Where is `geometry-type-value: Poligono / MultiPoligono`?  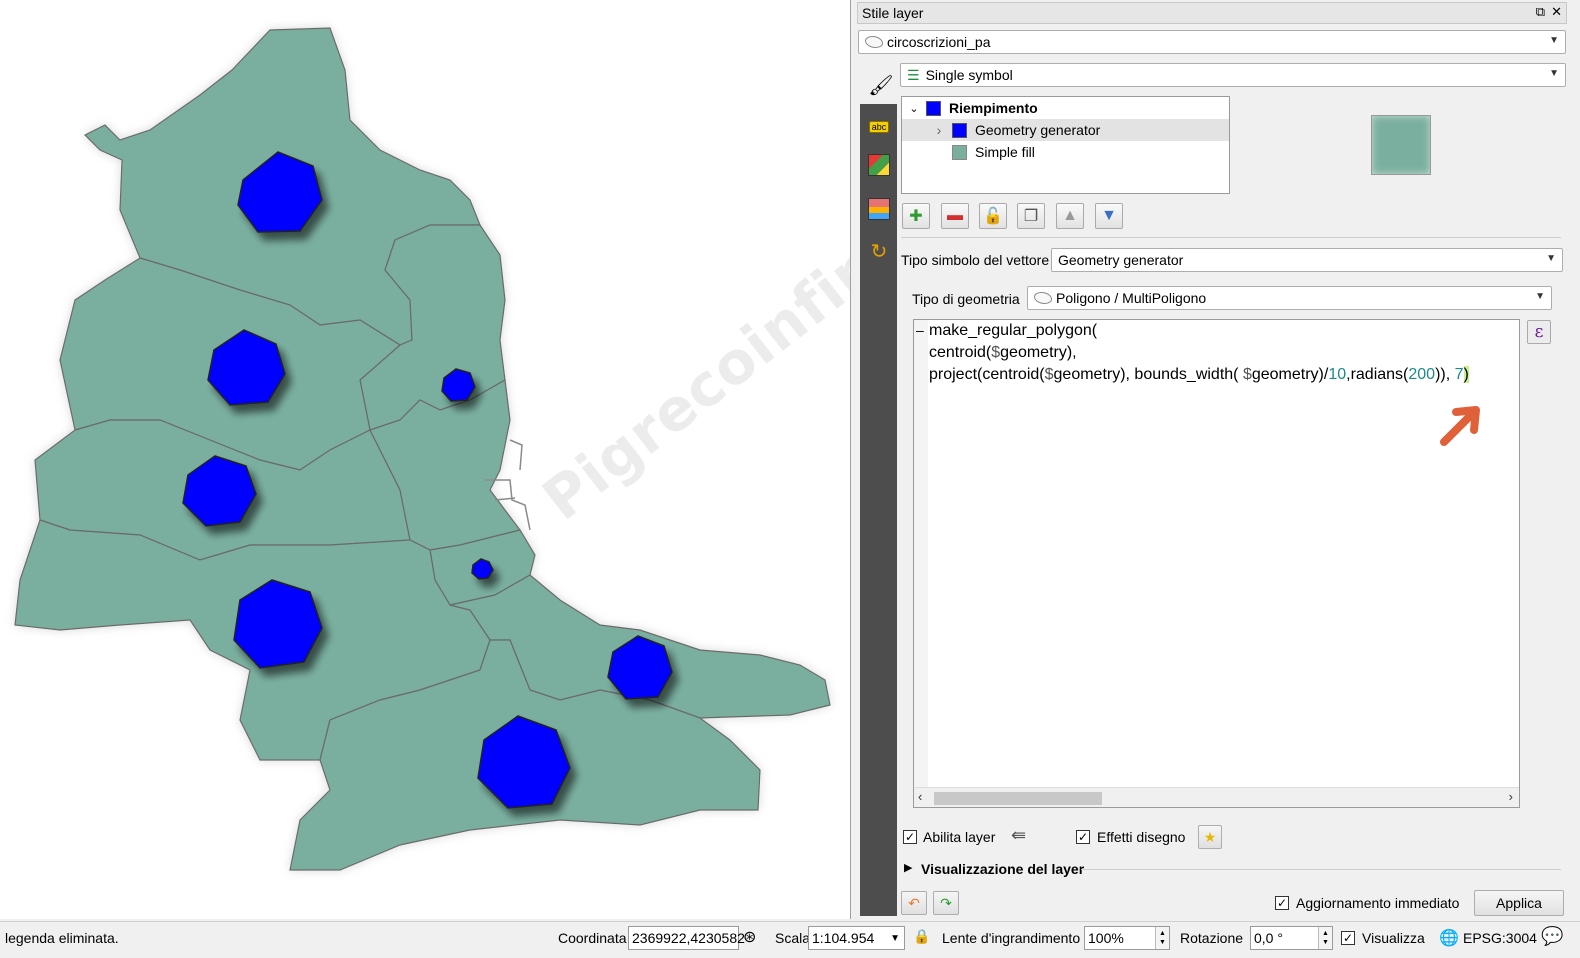
geometry-type-value: Poligono / MultiPoligono is located at coordinates (1131, 298).